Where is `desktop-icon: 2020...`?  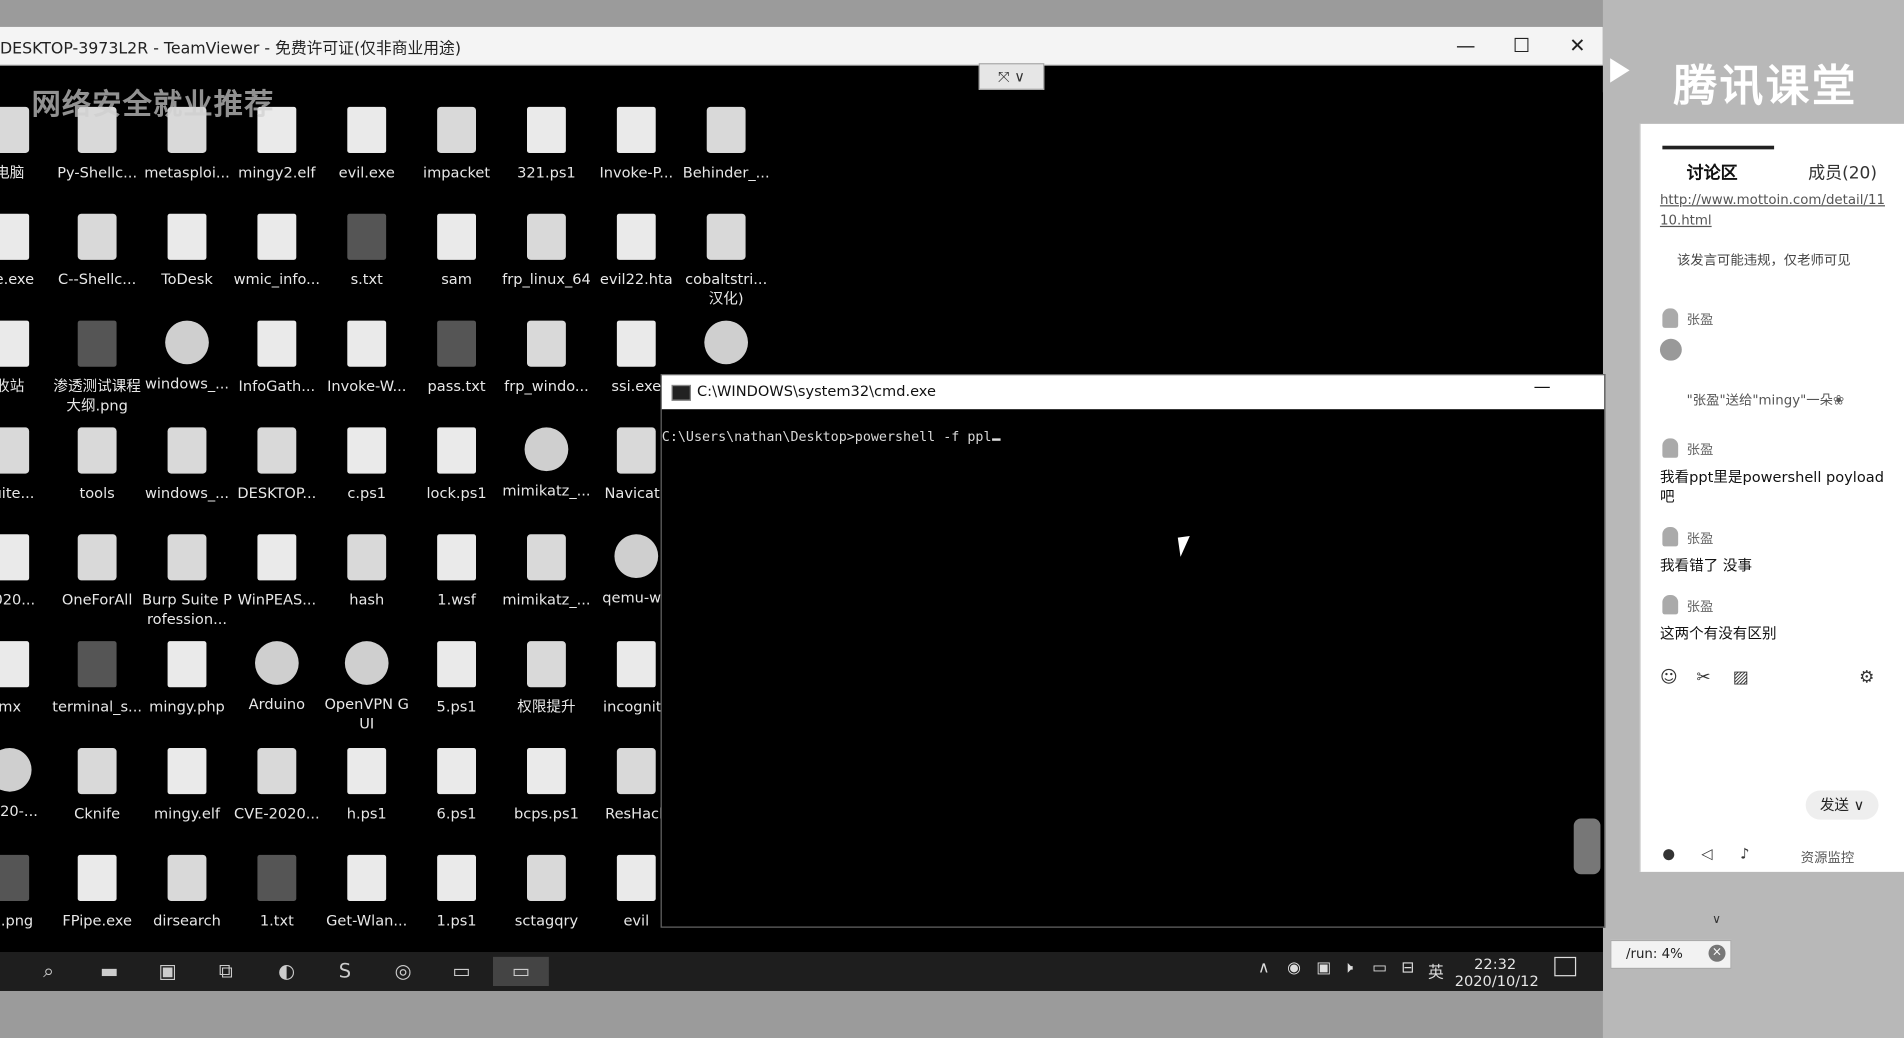
desktop-icon: 2020... is located at coordinates (28, 579).